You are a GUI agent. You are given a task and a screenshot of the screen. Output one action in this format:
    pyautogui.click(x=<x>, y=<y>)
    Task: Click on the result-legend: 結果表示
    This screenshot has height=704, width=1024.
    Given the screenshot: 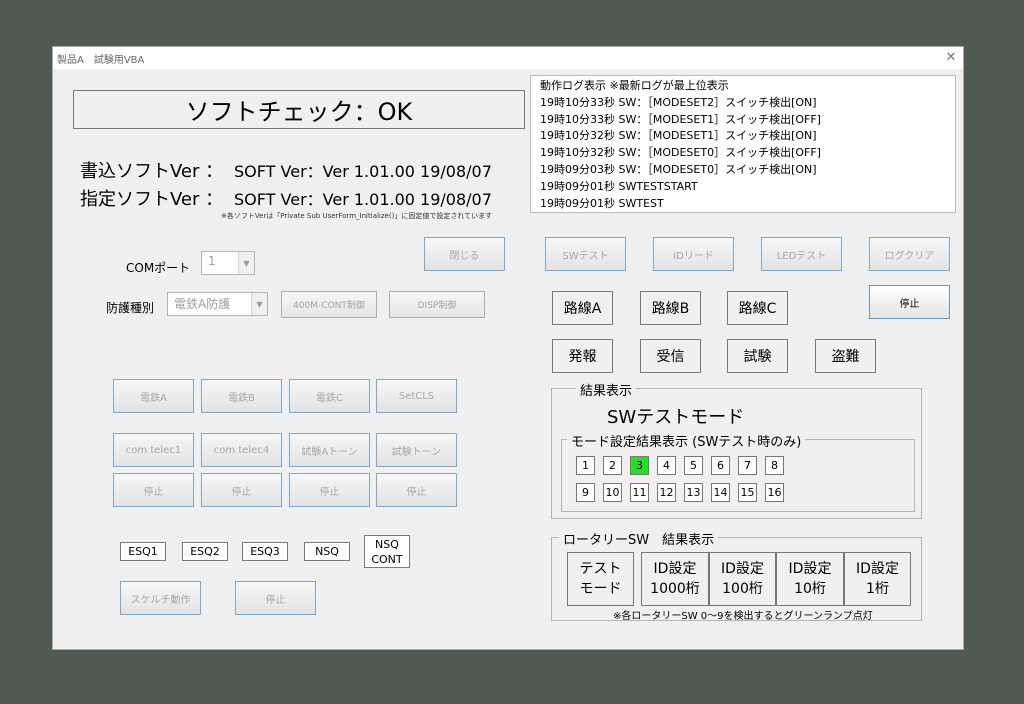 What is the action you would take?
    pyautogui.click(x=606, y=389)
    